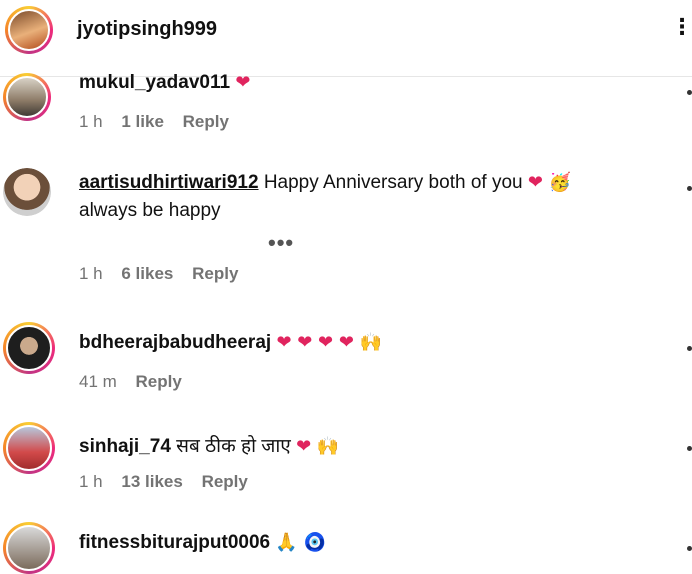  I want to click on comment-meta: 1 h 13 likes Reply, so click(170, 482).